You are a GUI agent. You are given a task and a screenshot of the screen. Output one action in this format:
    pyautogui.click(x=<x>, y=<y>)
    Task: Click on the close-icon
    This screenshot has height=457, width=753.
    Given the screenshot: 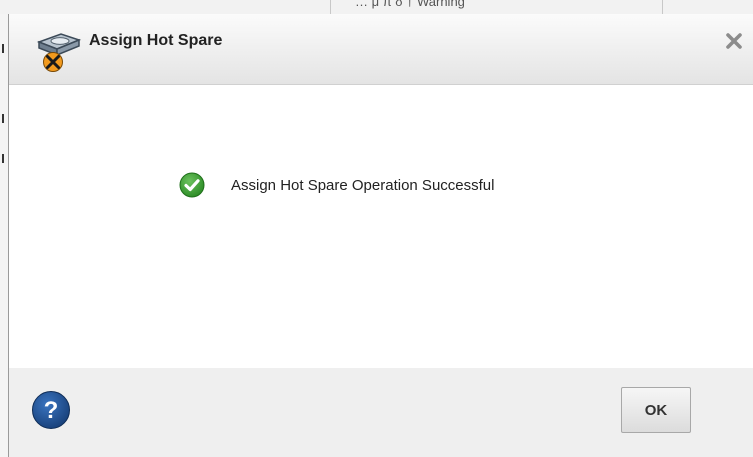 What is the action you would take?
    pyautogui.click(x=734, y=41)
    